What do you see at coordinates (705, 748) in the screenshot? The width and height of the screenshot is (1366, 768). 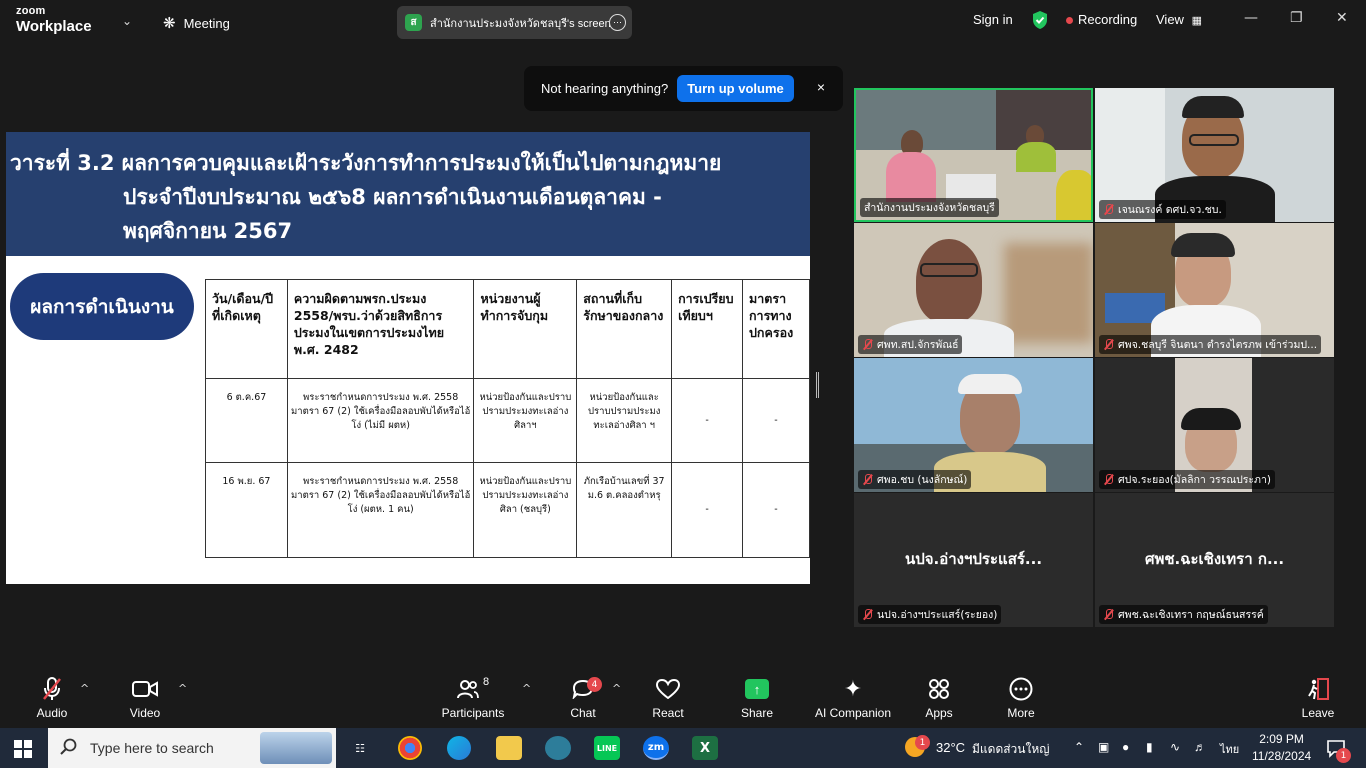 I see `excel-icon: X` at bounding box center [705, 748].